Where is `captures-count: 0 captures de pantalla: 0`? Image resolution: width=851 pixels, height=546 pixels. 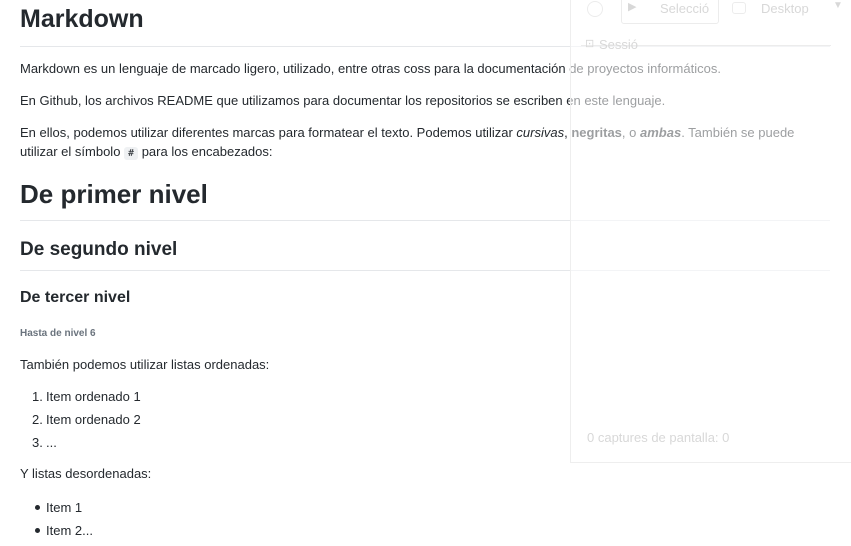
captures-count: 0 captures de pantalla: 0 is located at coordinates (658, 437).